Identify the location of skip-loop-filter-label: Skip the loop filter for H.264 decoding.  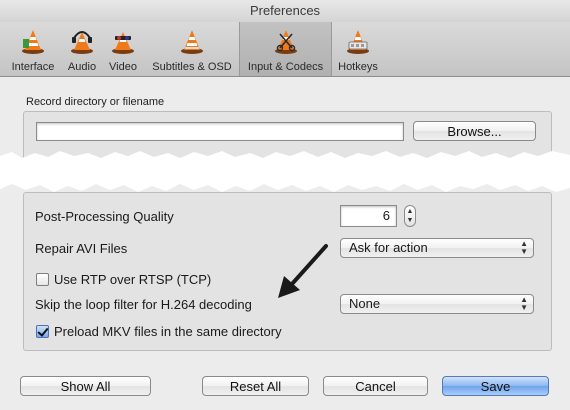
(143, 304).